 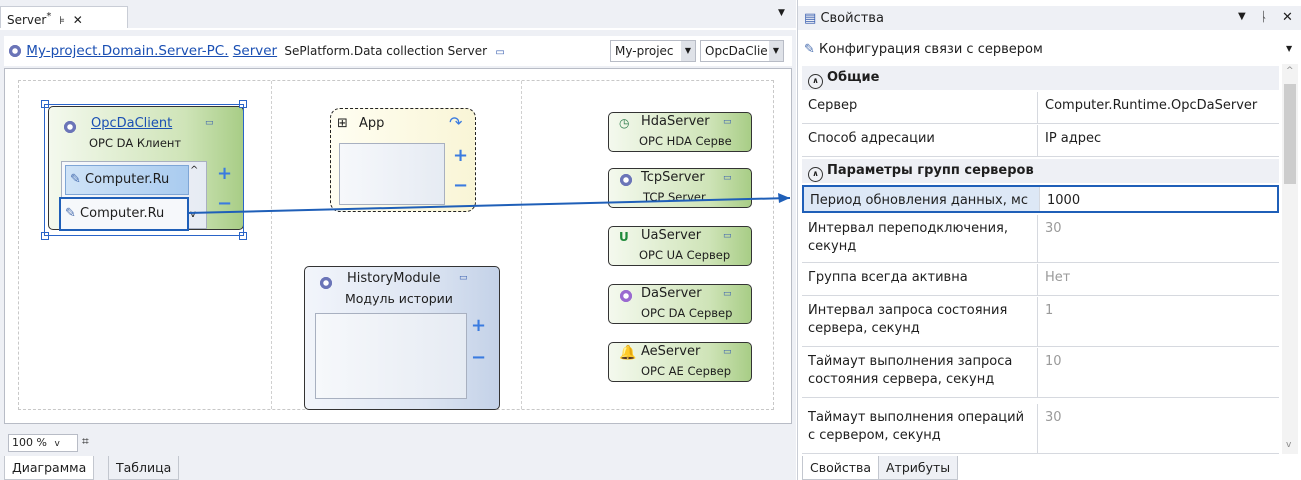 I want to click on tab-label: Свойства, so click(x=841, y=467).